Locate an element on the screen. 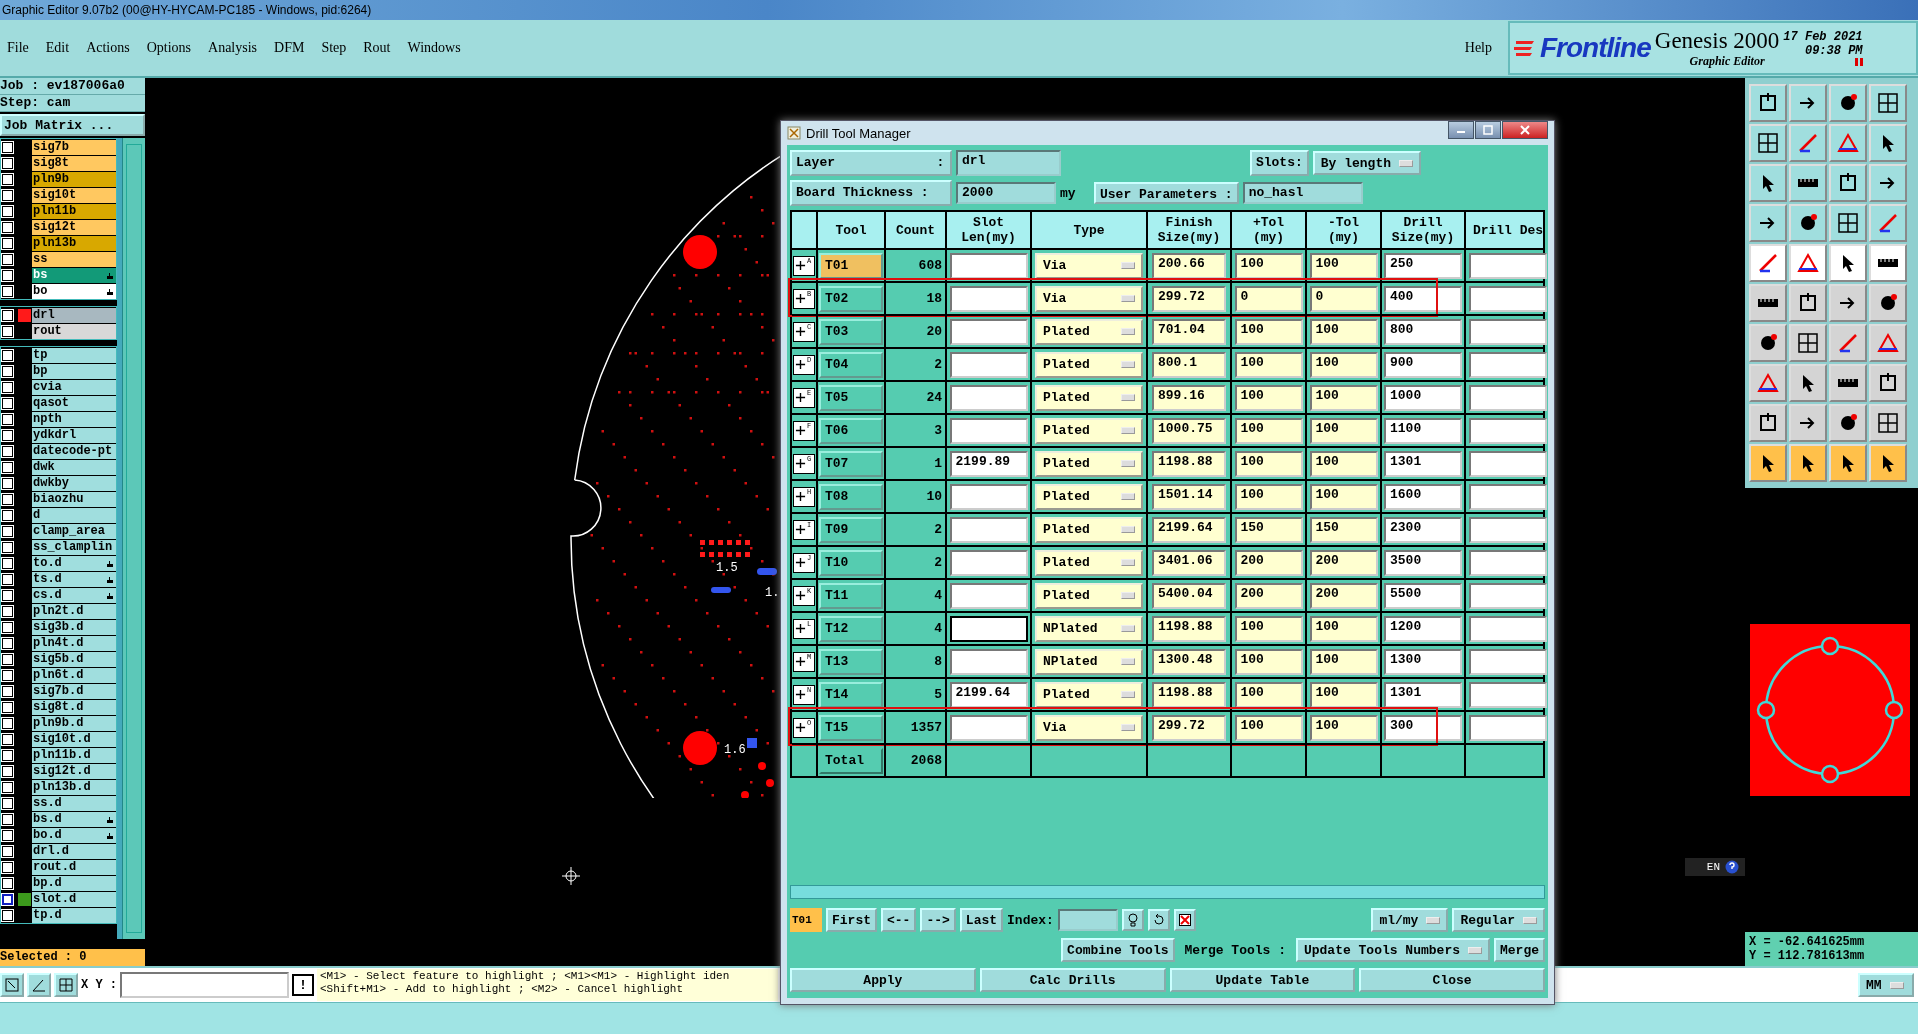 This screenshot has width=1918, height=1034. slots-dropdown: By length is located at coordinates (1366, 163).